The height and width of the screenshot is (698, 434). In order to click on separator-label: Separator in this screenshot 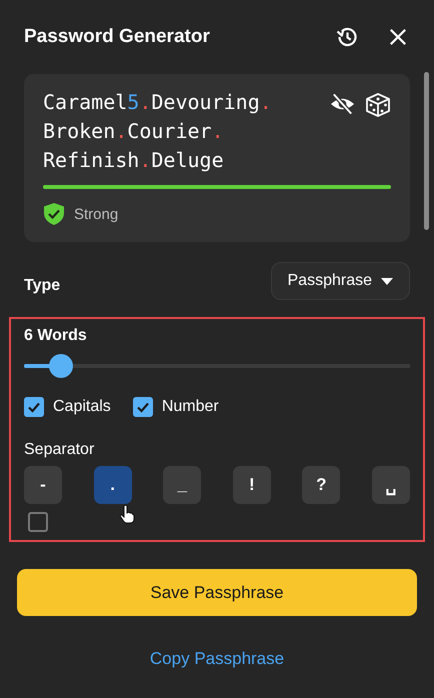, I will do `click(60, 450)`.